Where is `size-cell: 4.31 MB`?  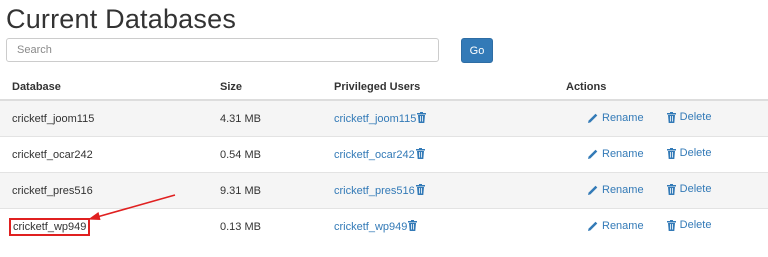
size-cell: 4.31 MB is located at coordinates (277, 118).